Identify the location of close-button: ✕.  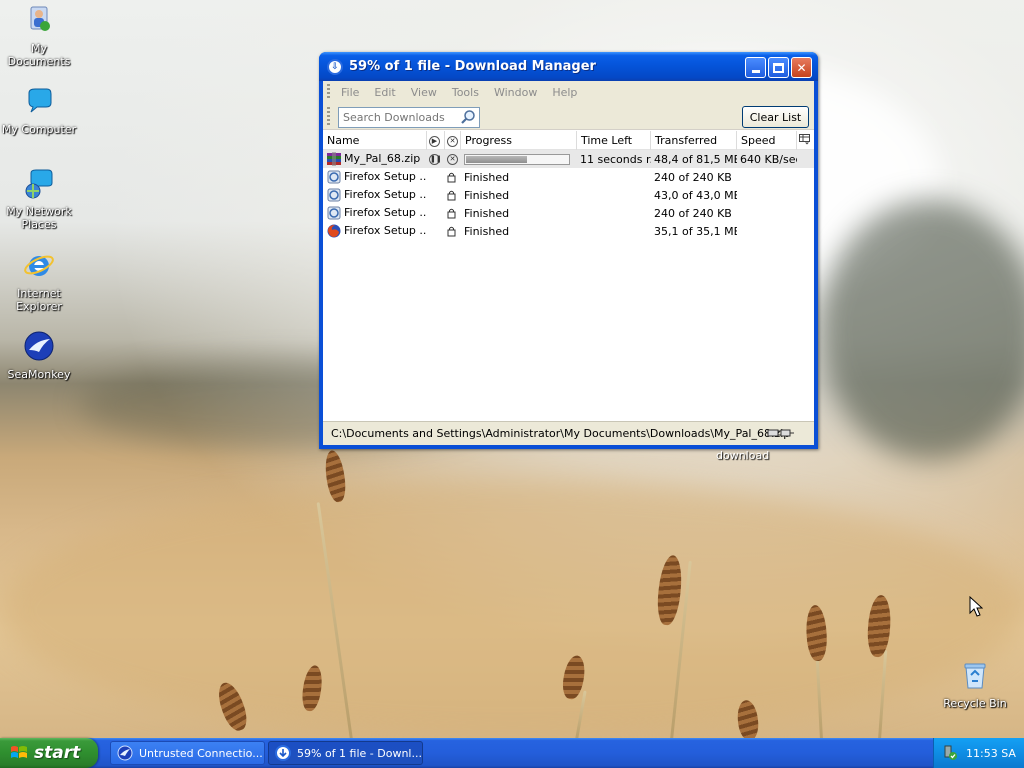
(801, 67).